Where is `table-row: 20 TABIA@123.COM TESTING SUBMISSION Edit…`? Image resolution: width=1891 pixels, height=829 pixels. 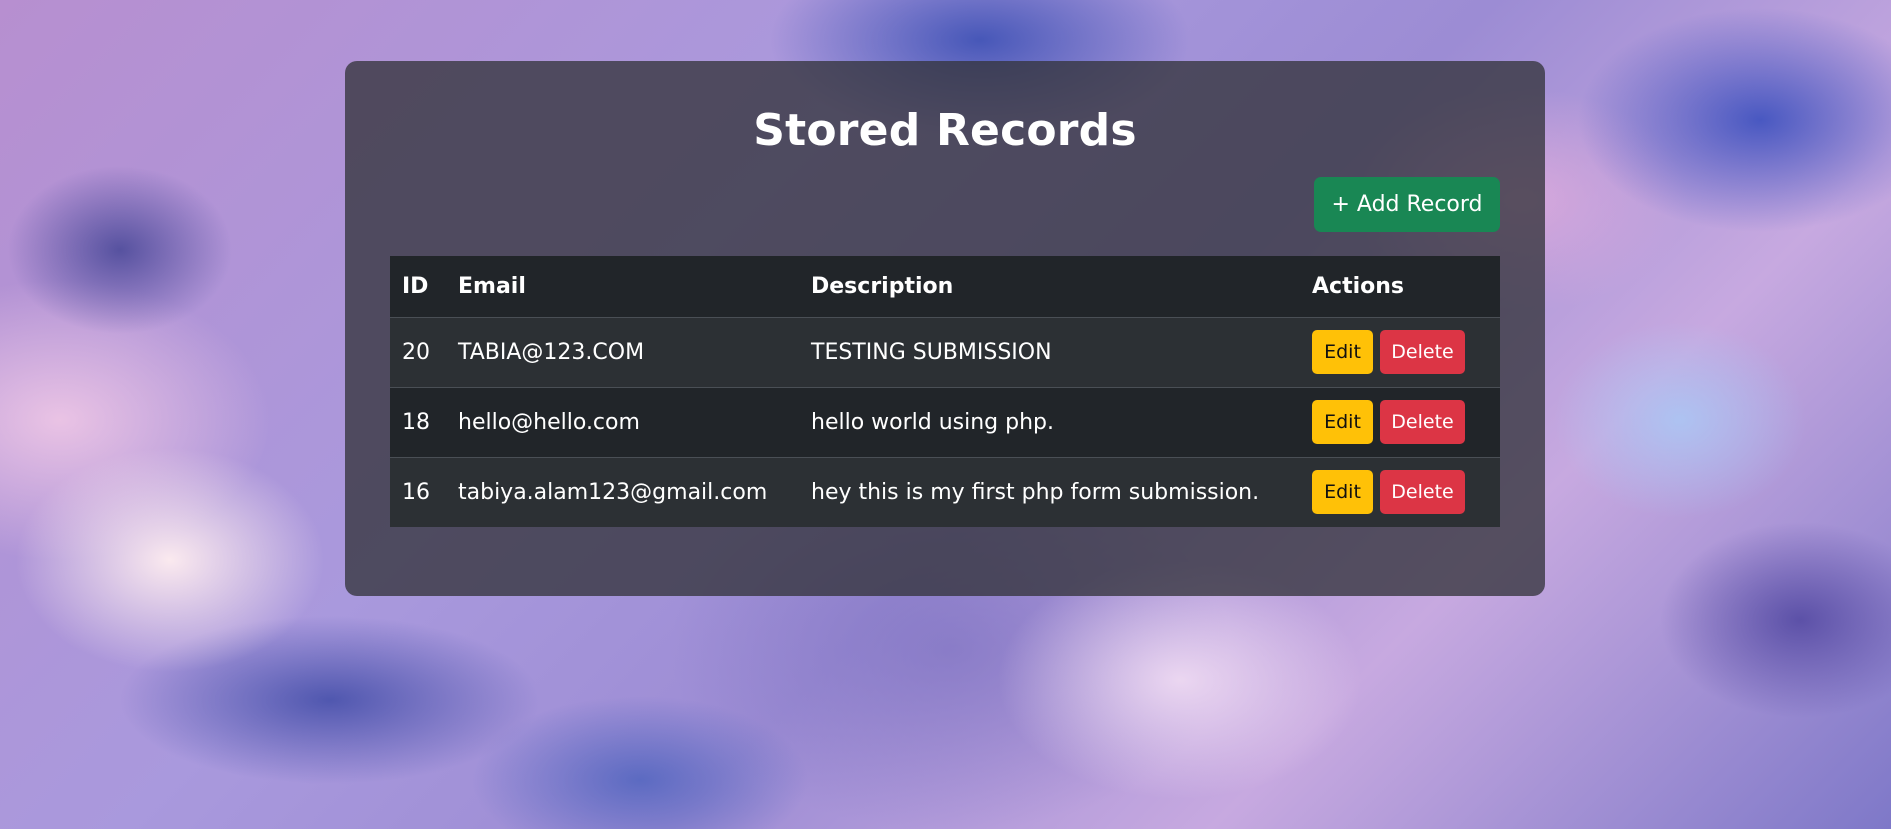 table-row: 20 TABIA@123.COM TESTING SUBMISSION Edit… is located at coordinates (945, 352).